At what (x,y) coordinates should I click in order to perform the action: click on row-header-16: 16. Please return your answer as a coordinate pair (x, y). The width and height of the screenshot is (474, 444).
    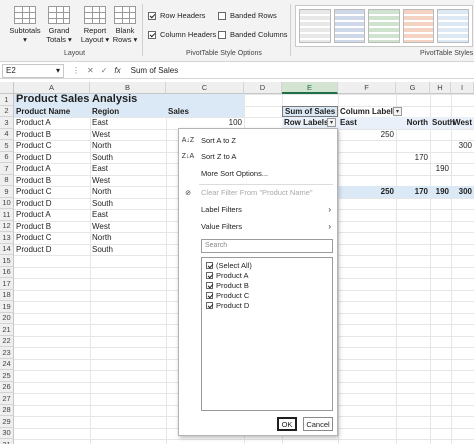
    Looking at the image, I should click on (7, 272).